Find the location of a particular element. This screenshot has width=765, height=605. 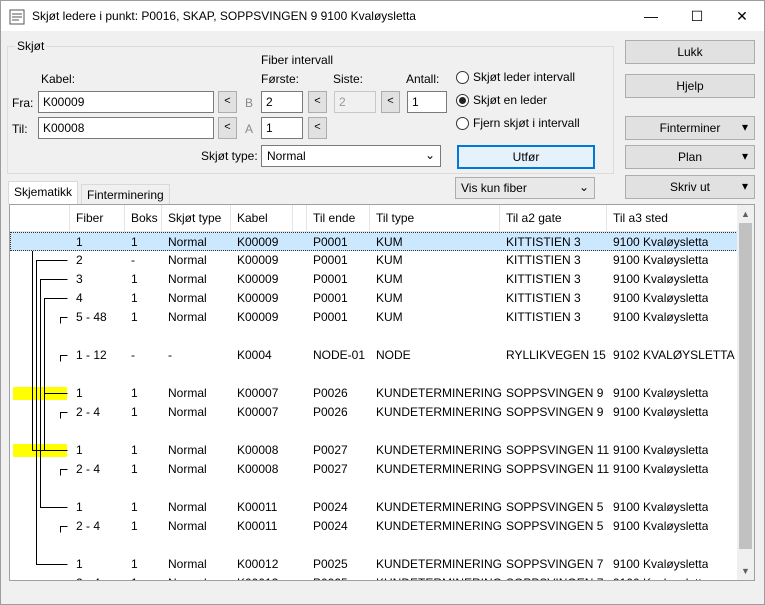

scroll-up-icon: ▲ is located at coordinates (745, 214).